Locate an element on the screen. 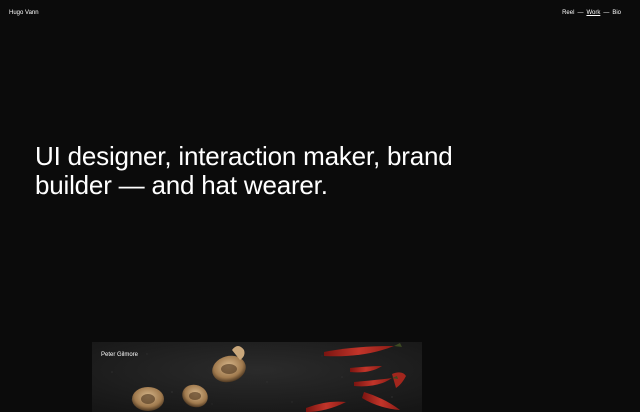 This screenshot has height=412, width=640. project-image is located at coordinates (257, 377).